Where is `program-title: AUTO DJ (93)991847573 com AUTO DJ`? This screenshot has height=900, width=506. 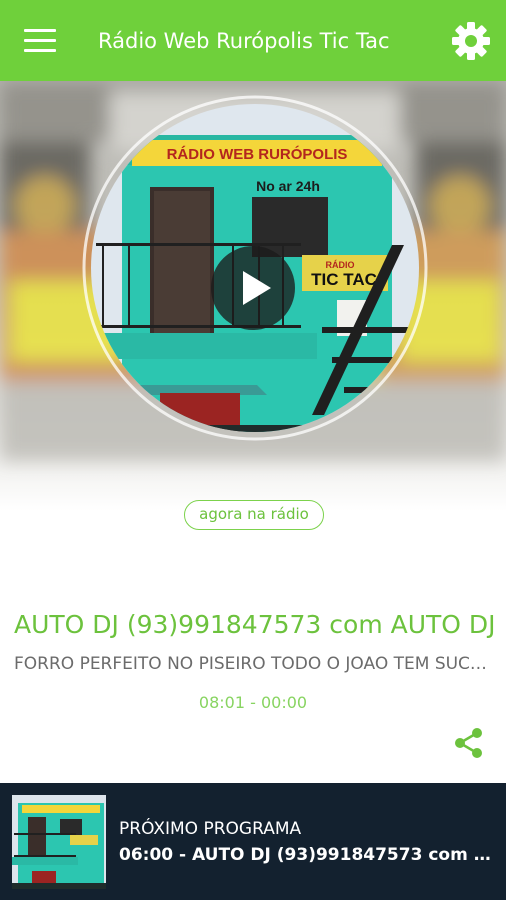
program-title: AUTO DJ (93)991847573 com AUTO DJ is located at coordinates (255, 624).